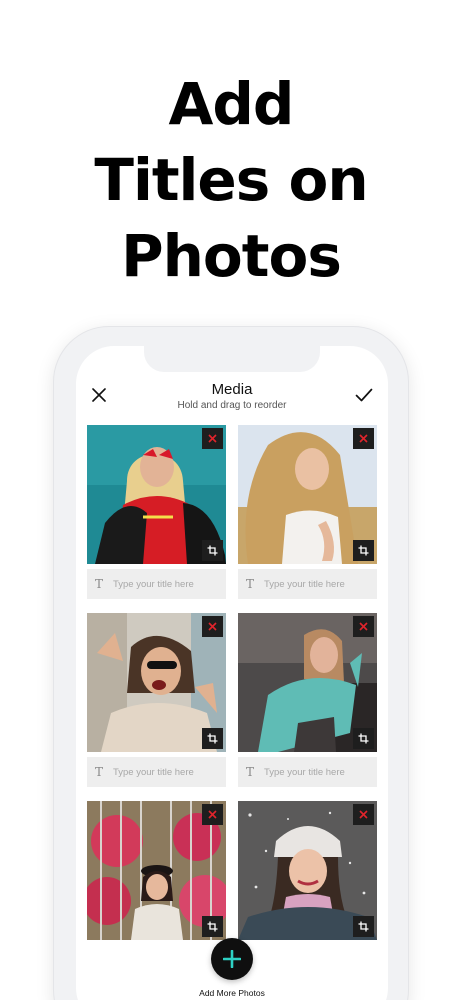 The width and height of the screenshot is (462, 1000). What do you see at coordinates (231, 104) in the screenshot?
I see `headline-line-1: Add` at bounding box center [231, 104].